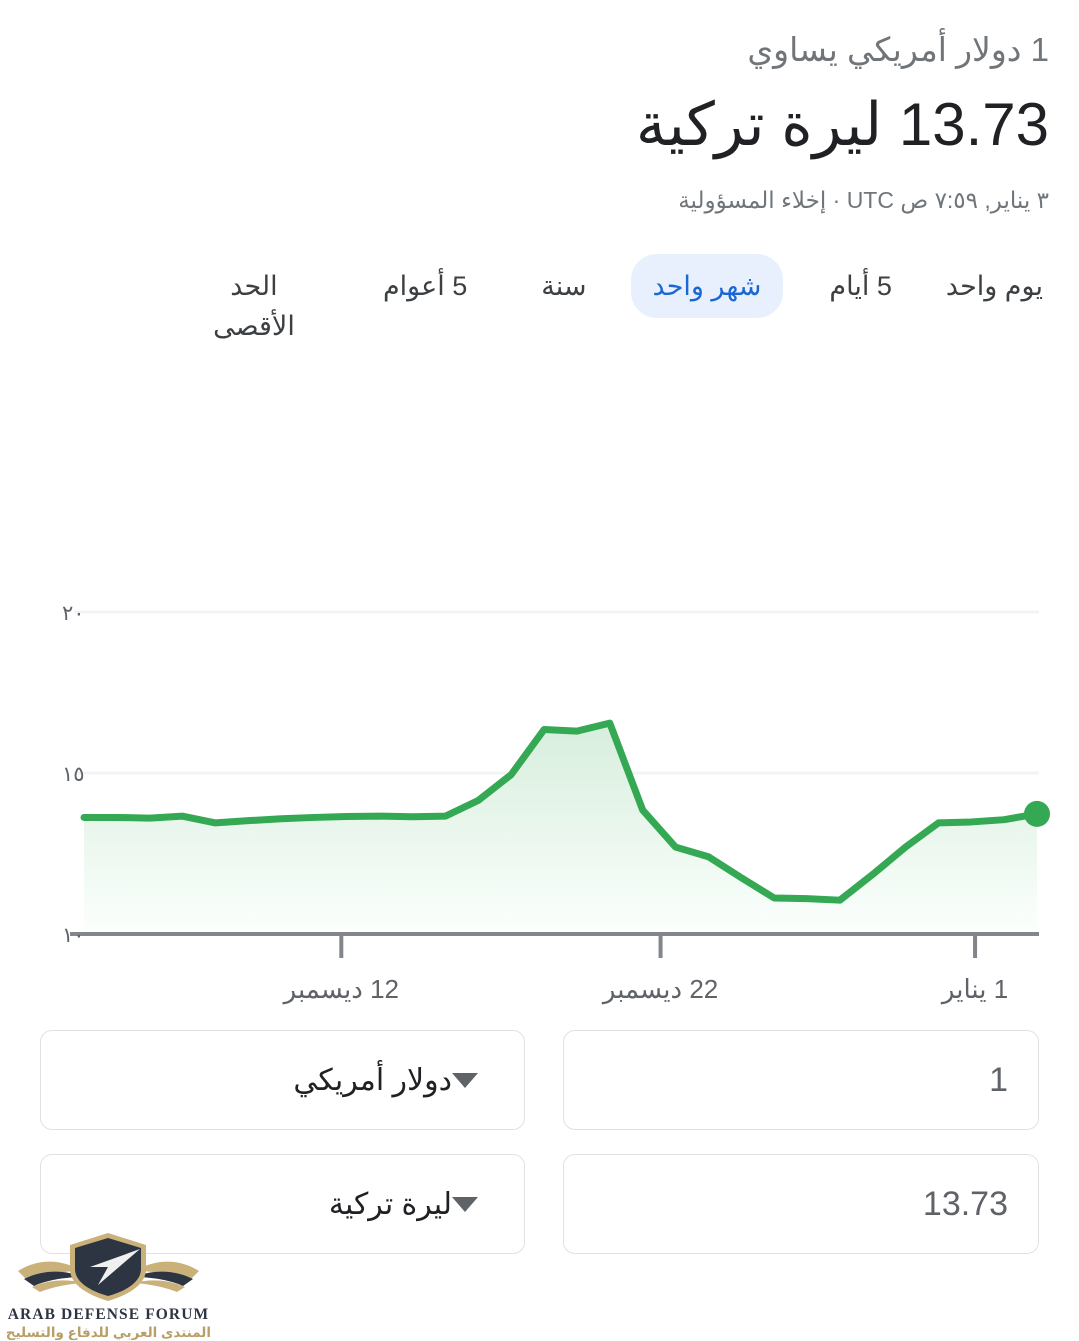  What do you see at coordinates (390, 1204) in the screenshot?
I see `currency-name-to: ليرة تركية` at bounding box center [390, 1204].